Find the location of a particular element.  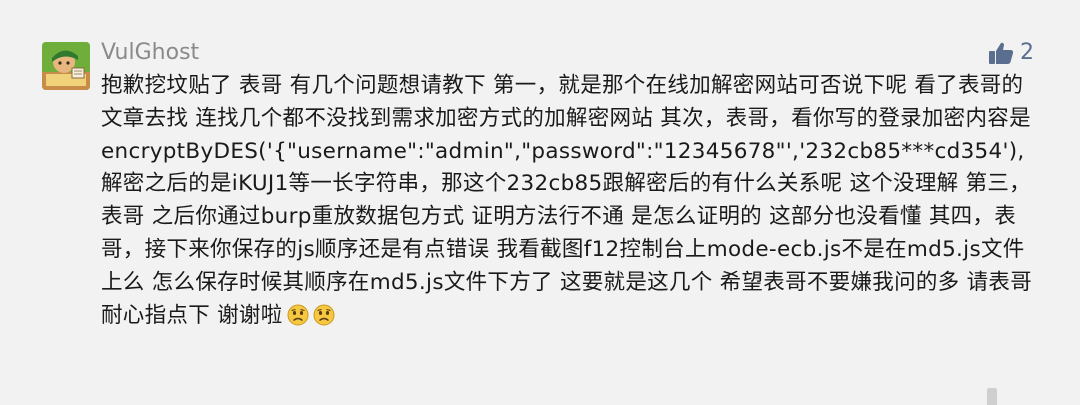

scroll-indicator is located at coordinates (992, 396).